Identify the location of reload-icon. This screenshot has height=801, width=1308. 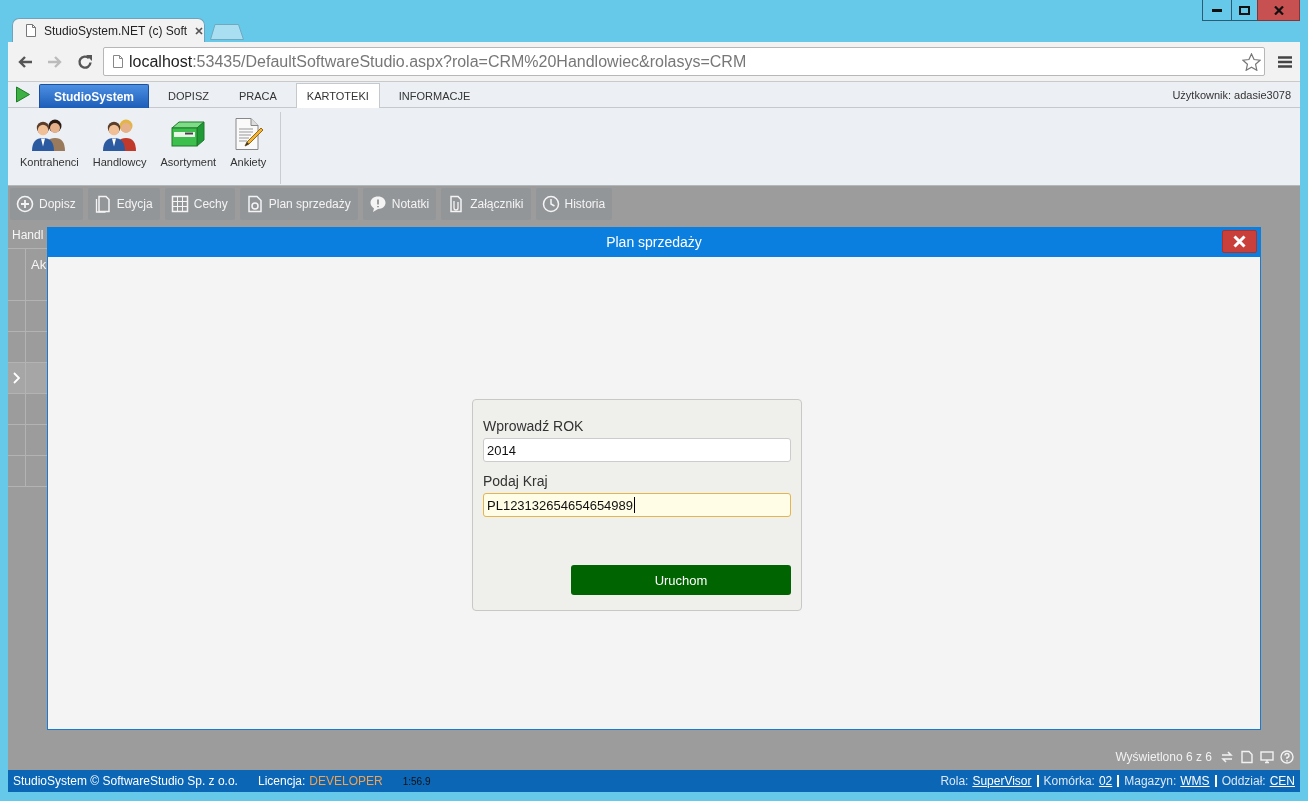
(85, 61).